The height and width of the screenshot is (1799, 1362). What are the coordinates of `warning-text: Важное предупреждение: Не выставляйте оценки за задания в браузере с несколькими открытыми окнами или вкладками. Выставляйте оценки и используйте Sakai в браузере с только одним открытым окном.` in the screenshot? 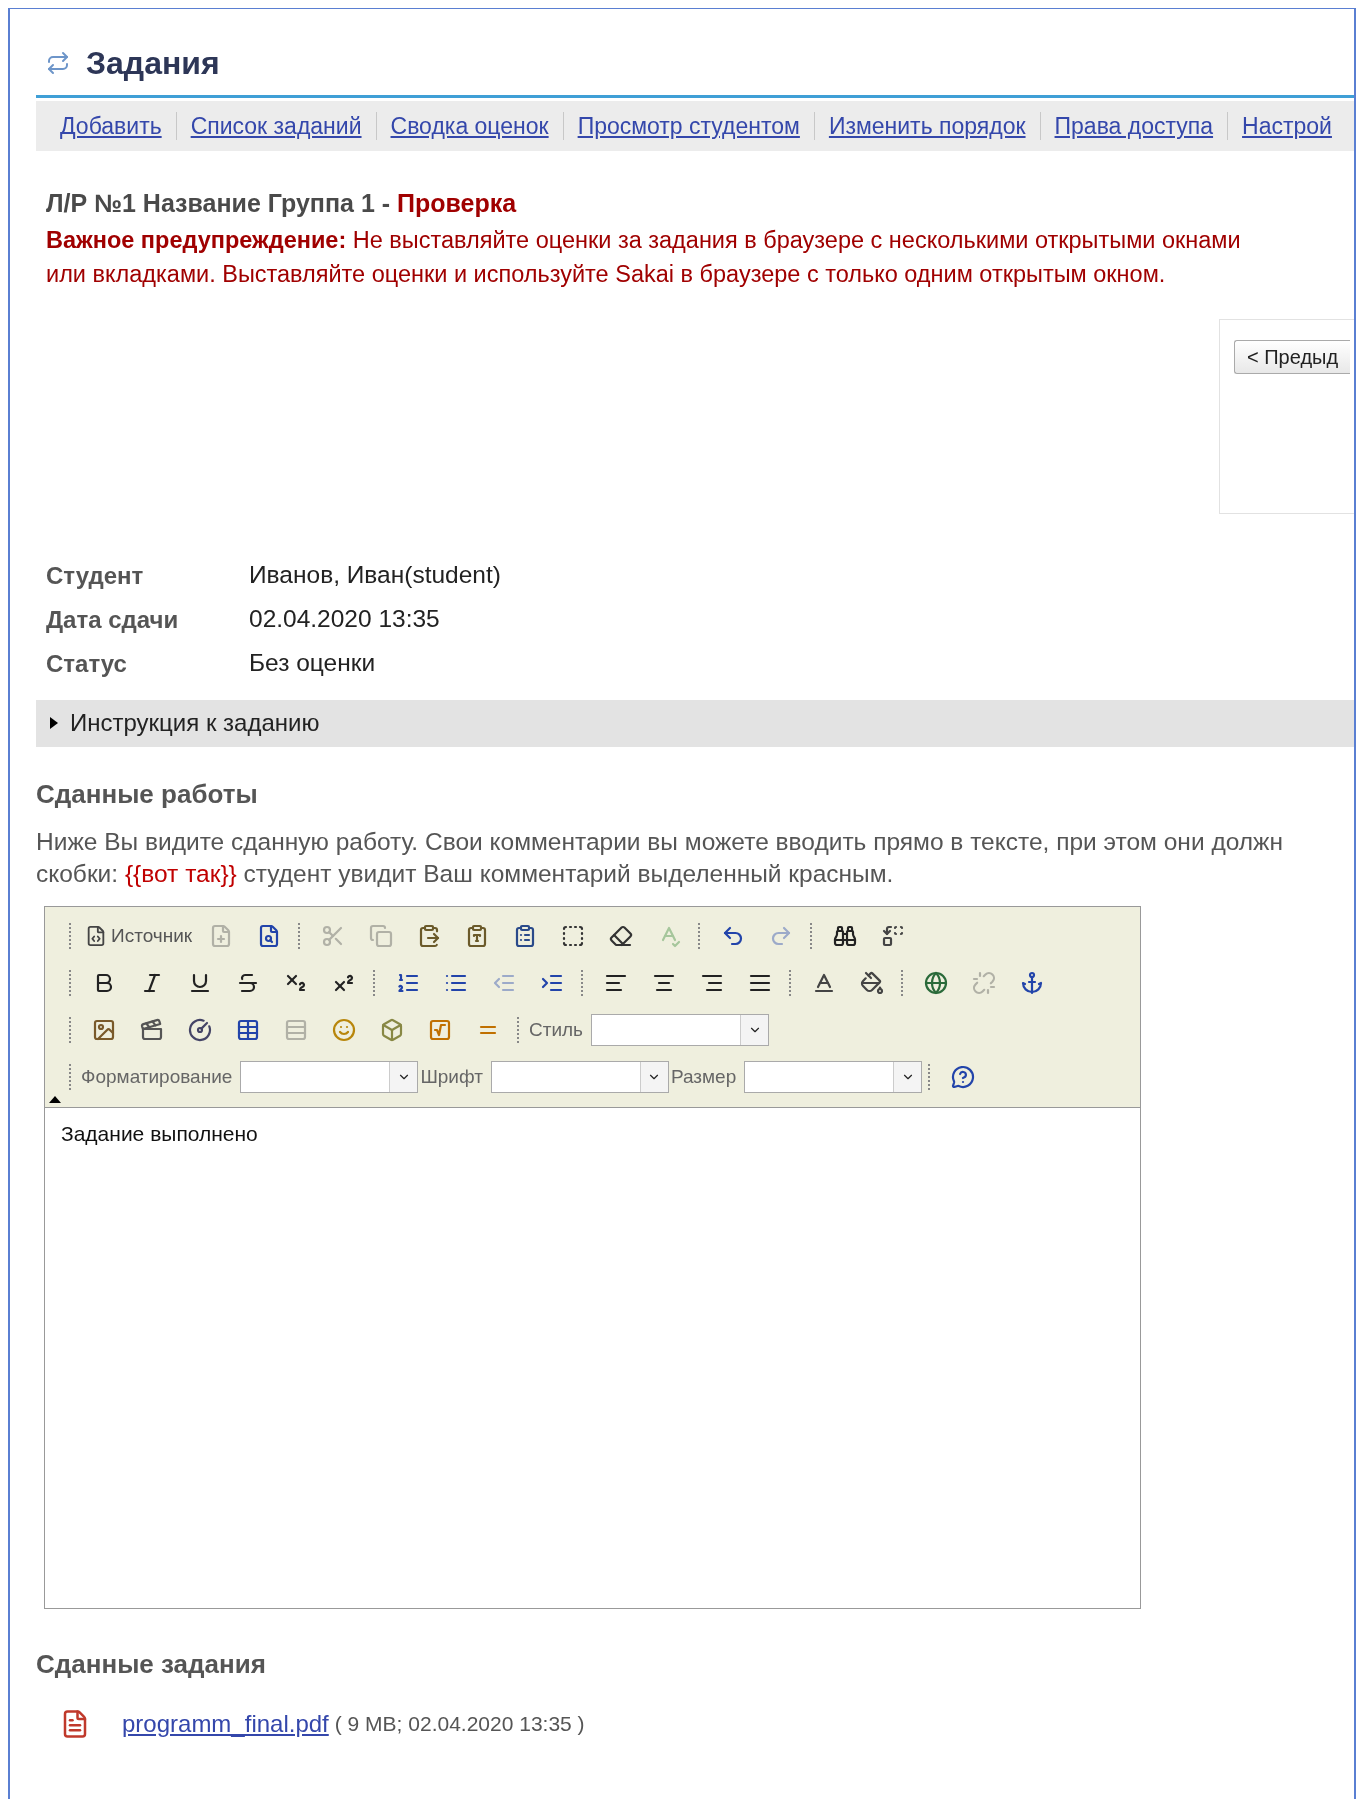 It's located at (644, 257).